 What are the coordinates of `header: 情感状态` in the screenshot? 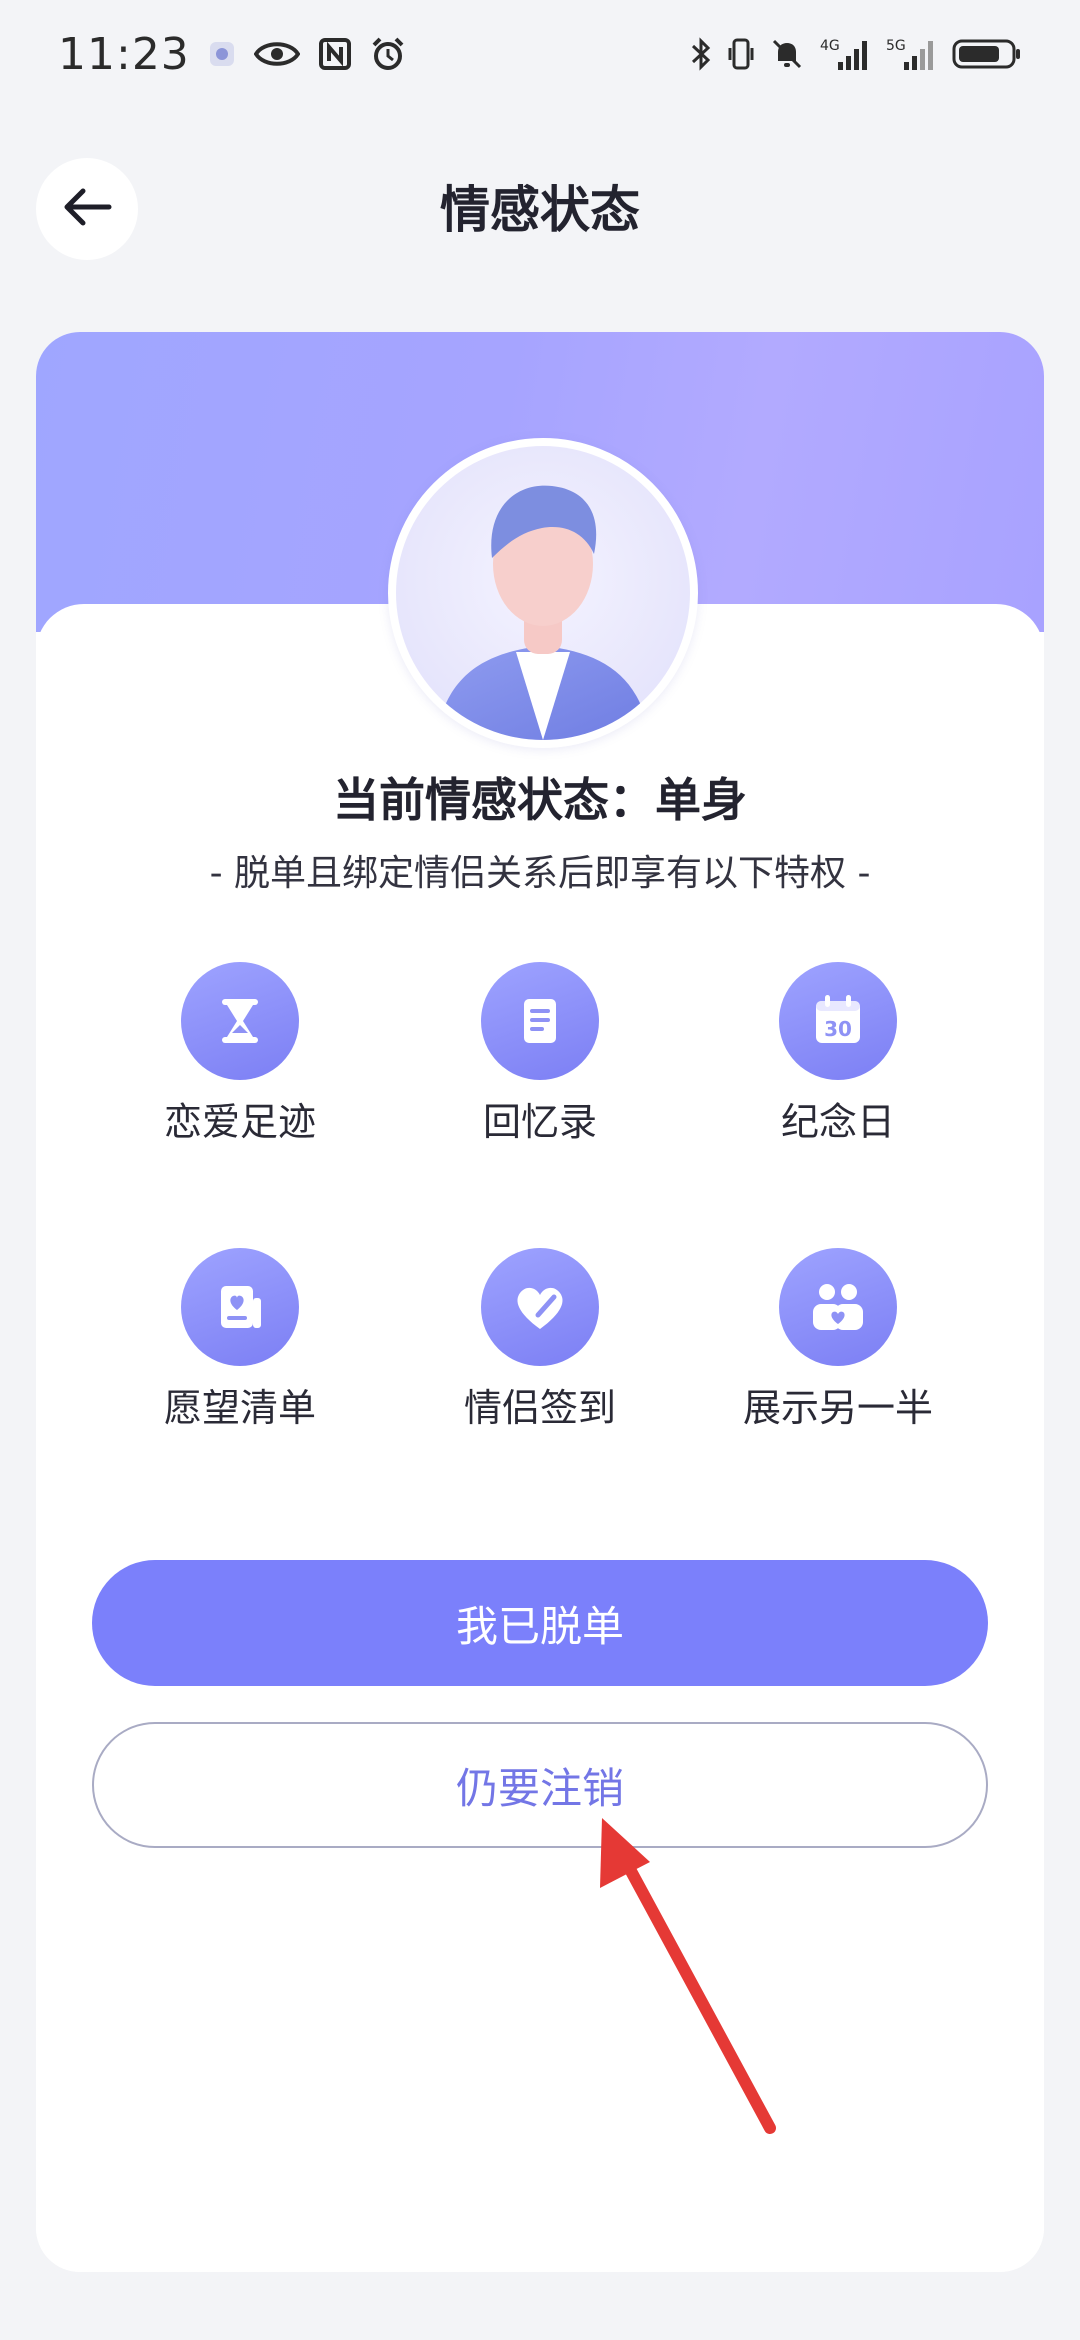 It's located at (540, 210).